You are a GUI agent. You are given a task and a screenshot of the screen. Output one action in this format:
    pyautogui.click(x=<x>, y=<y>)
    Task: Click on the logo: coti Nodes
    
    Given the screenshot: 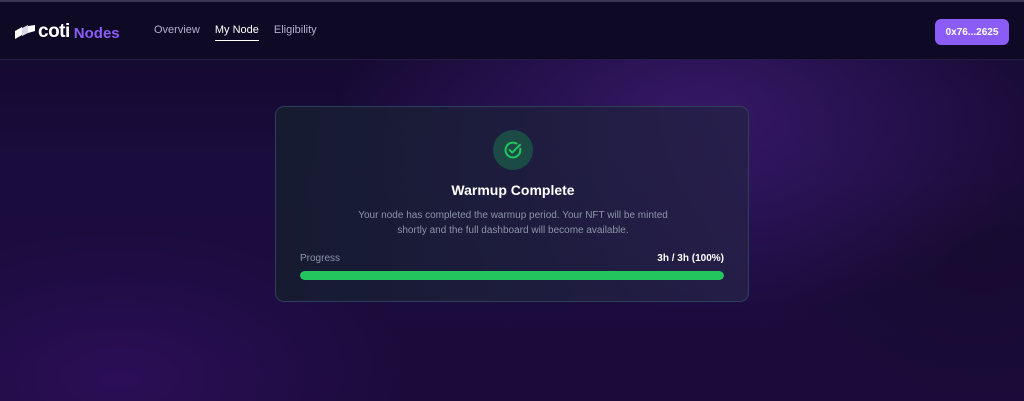 What is the action you would take?
    pyautogui.click(x=67, y=32)
    